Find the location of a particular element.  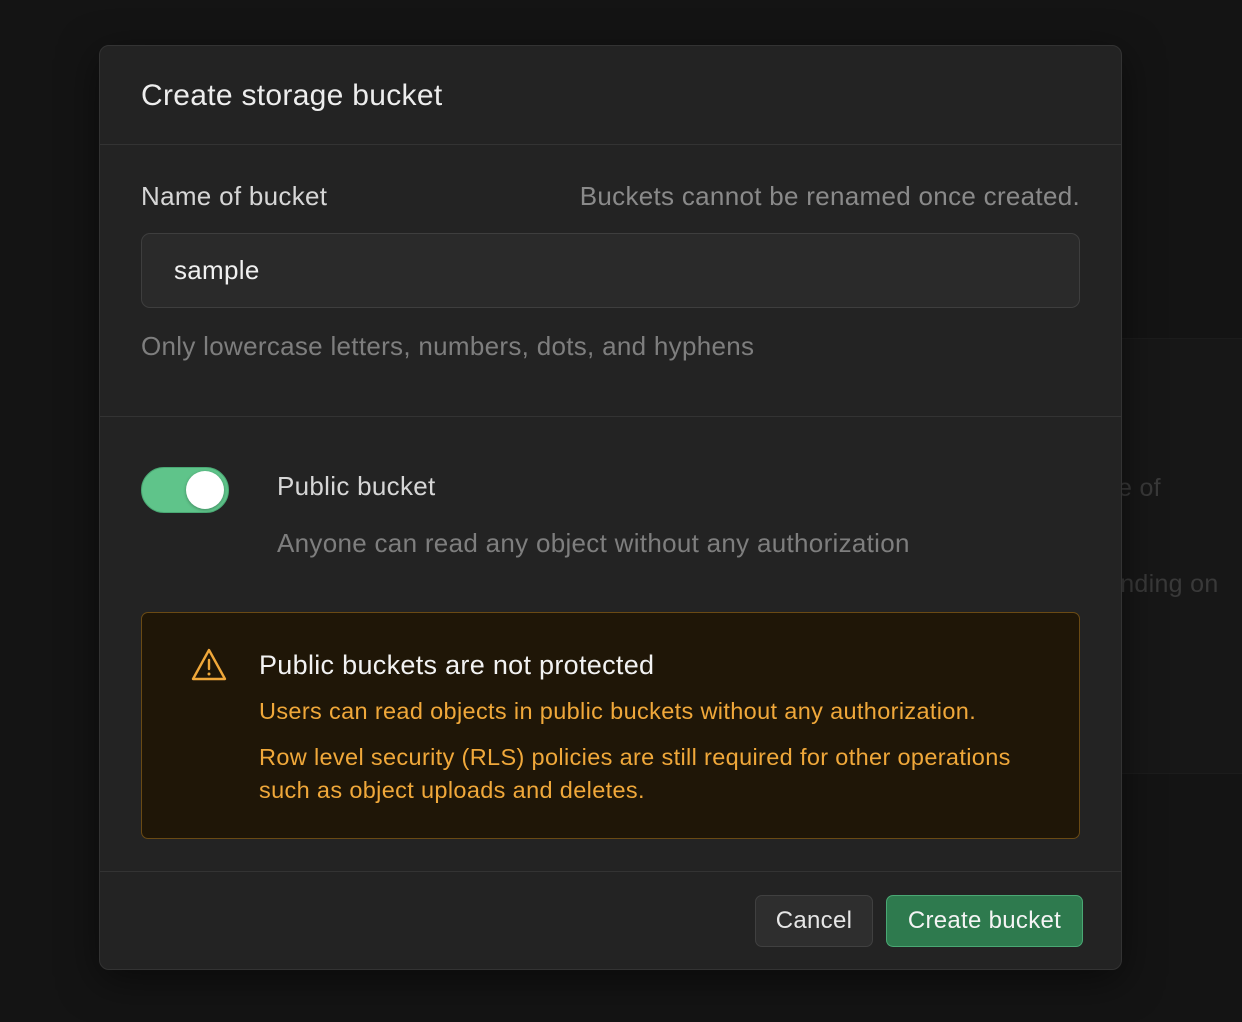

dialog-title: Create storage bucket is located at coordinates (292, 95).